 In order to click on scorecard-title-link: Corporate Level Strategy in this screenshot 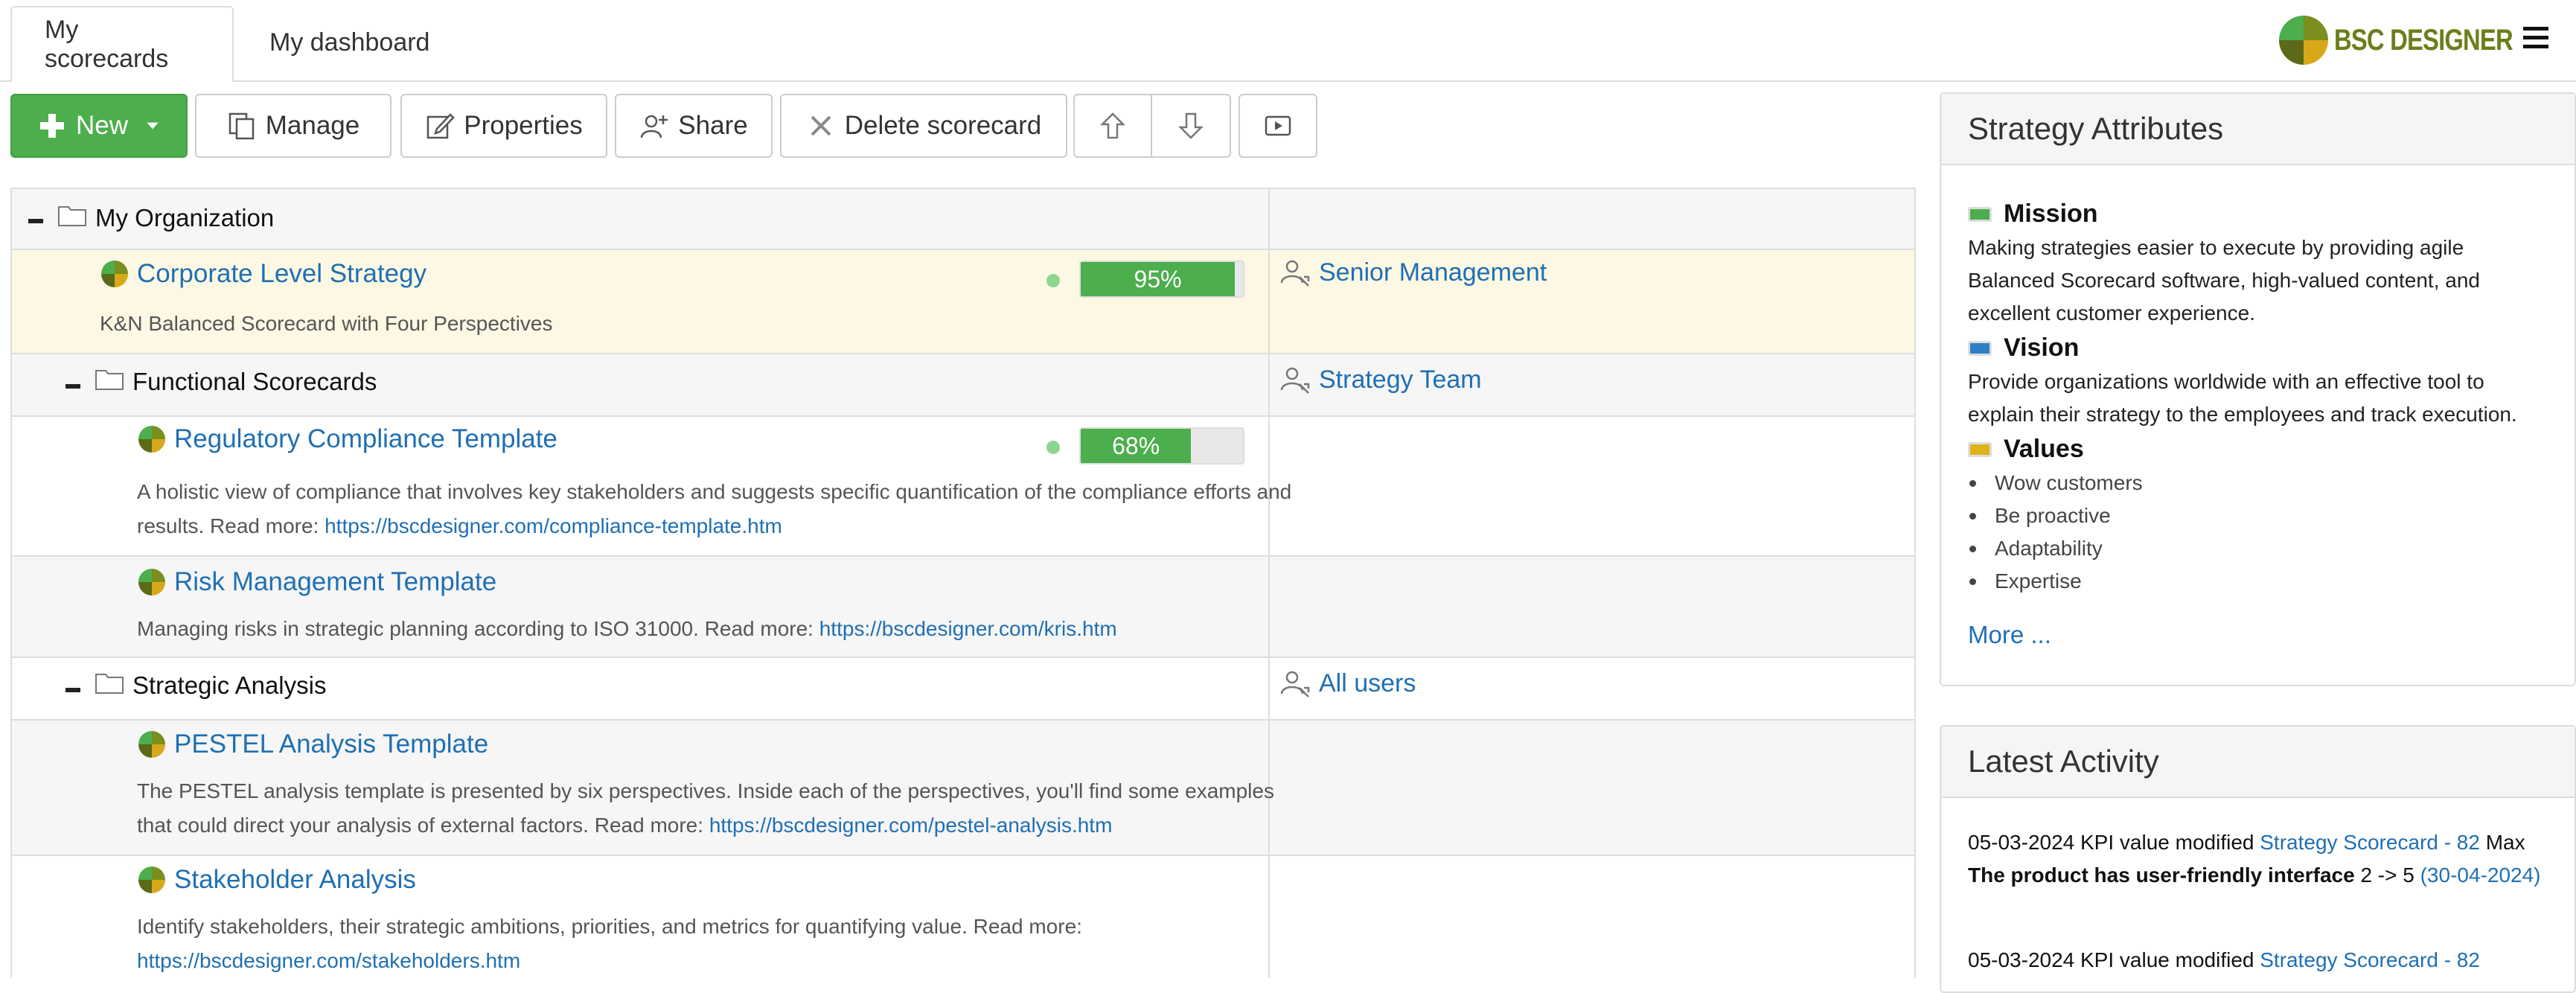, I will do `click(281, 274)`.